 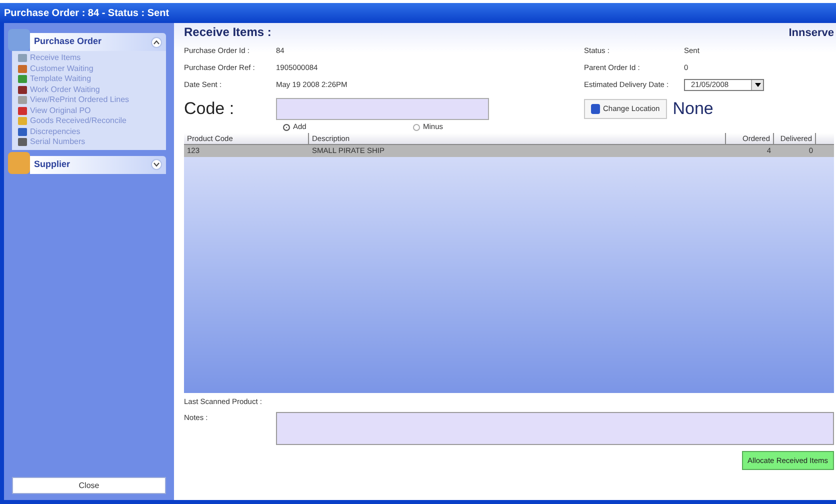 I want to click on window-title: Purchase Order : 84 - Status : Sent, so click(x=87, y=13).